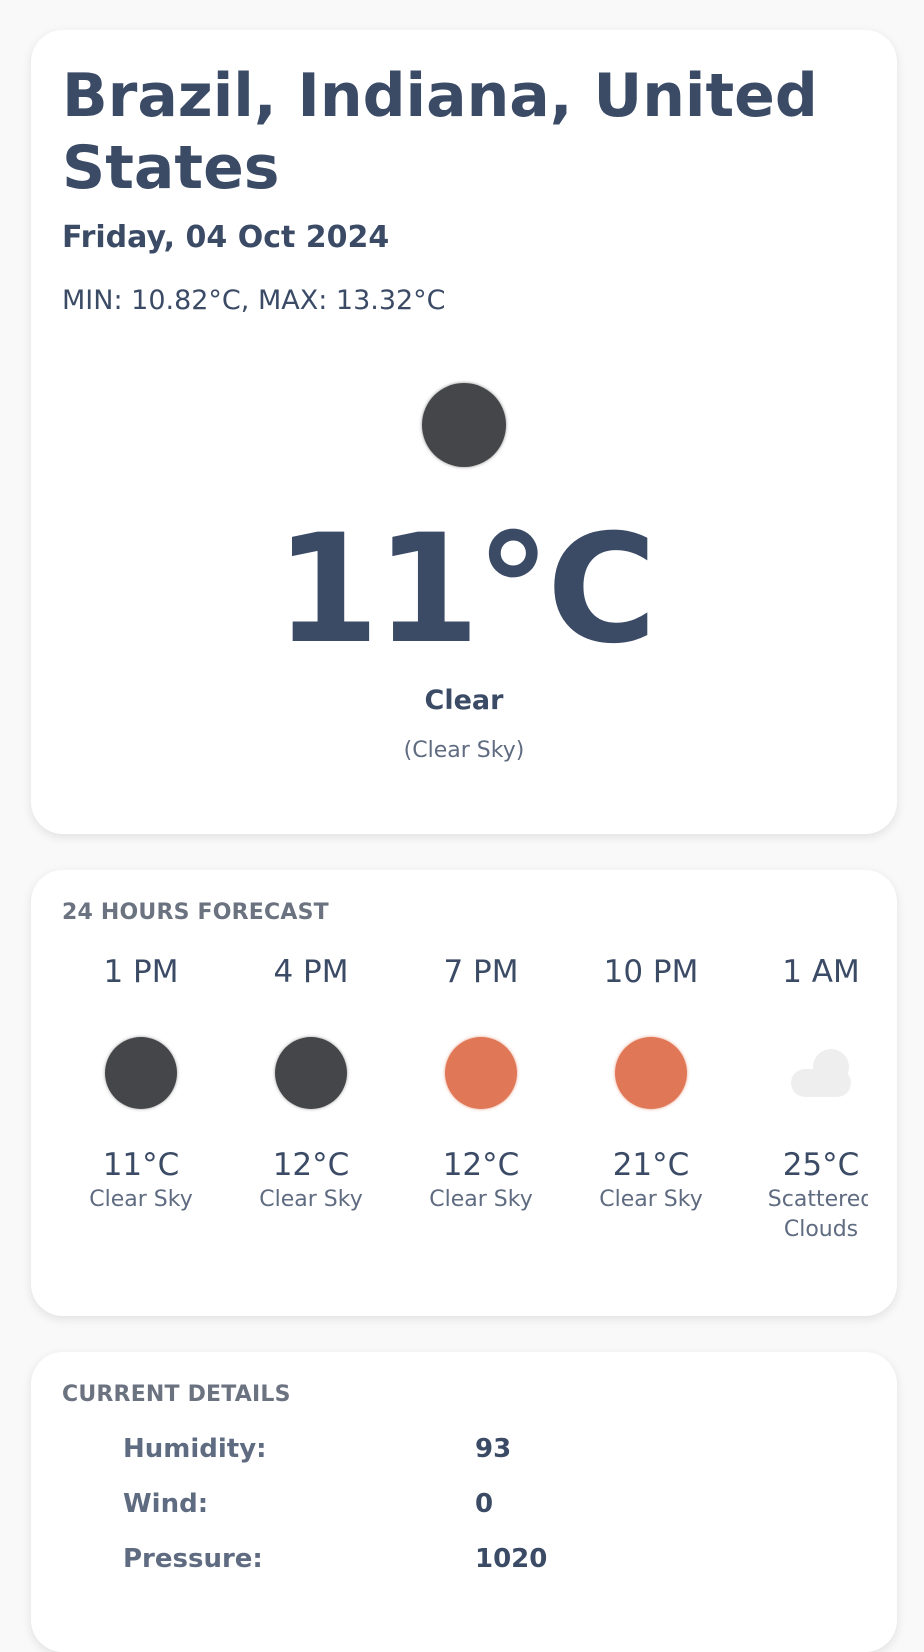 This screenshot has height=1652, width=924. I want to click on location-title: Brazil, Indiana, United States, so click(440, 132).